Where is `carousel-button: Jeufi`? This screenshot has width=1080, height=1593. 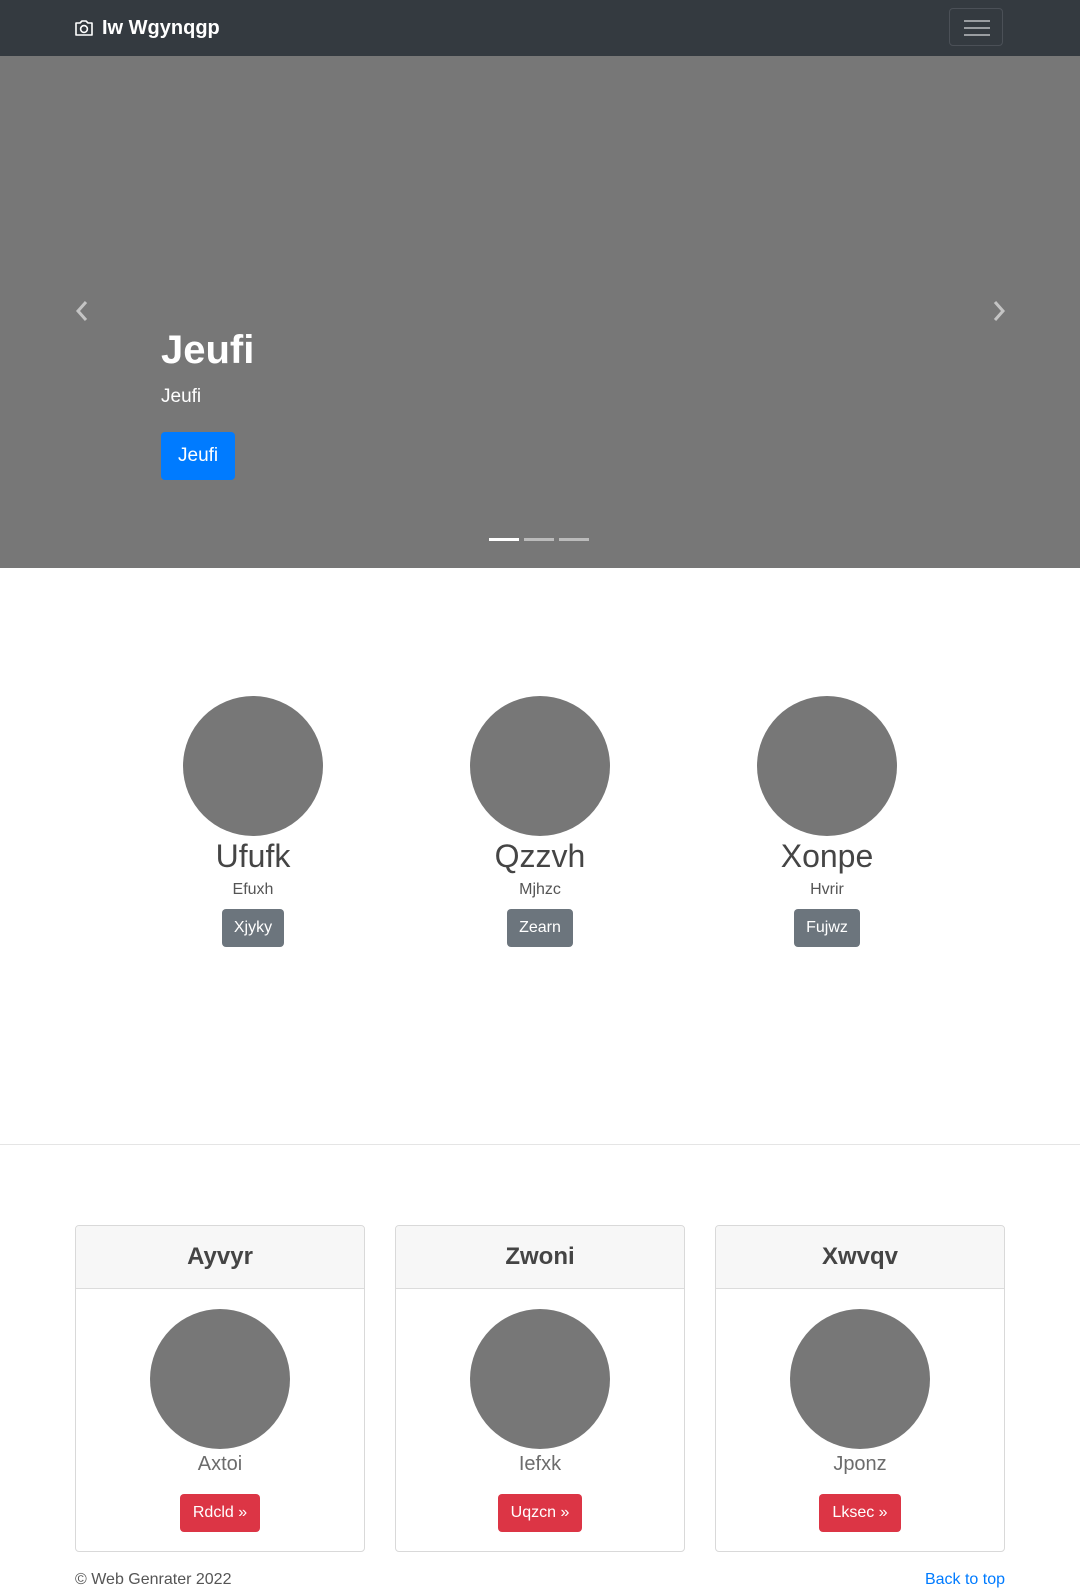
carousel-button: Jeufi is located at coordinates (198, 456).